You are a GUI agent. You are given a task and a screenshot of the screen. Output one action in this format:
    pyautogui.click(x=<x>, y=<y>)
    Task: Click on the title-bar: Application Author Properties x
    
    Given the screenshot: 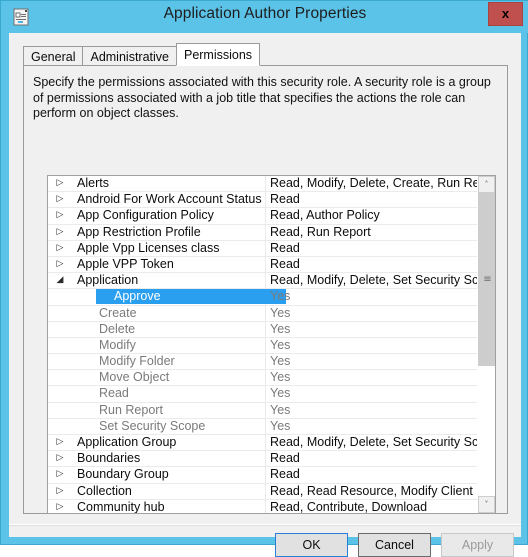 What is the action you would take?
    pyautogui.click(x=264, y=17)
    